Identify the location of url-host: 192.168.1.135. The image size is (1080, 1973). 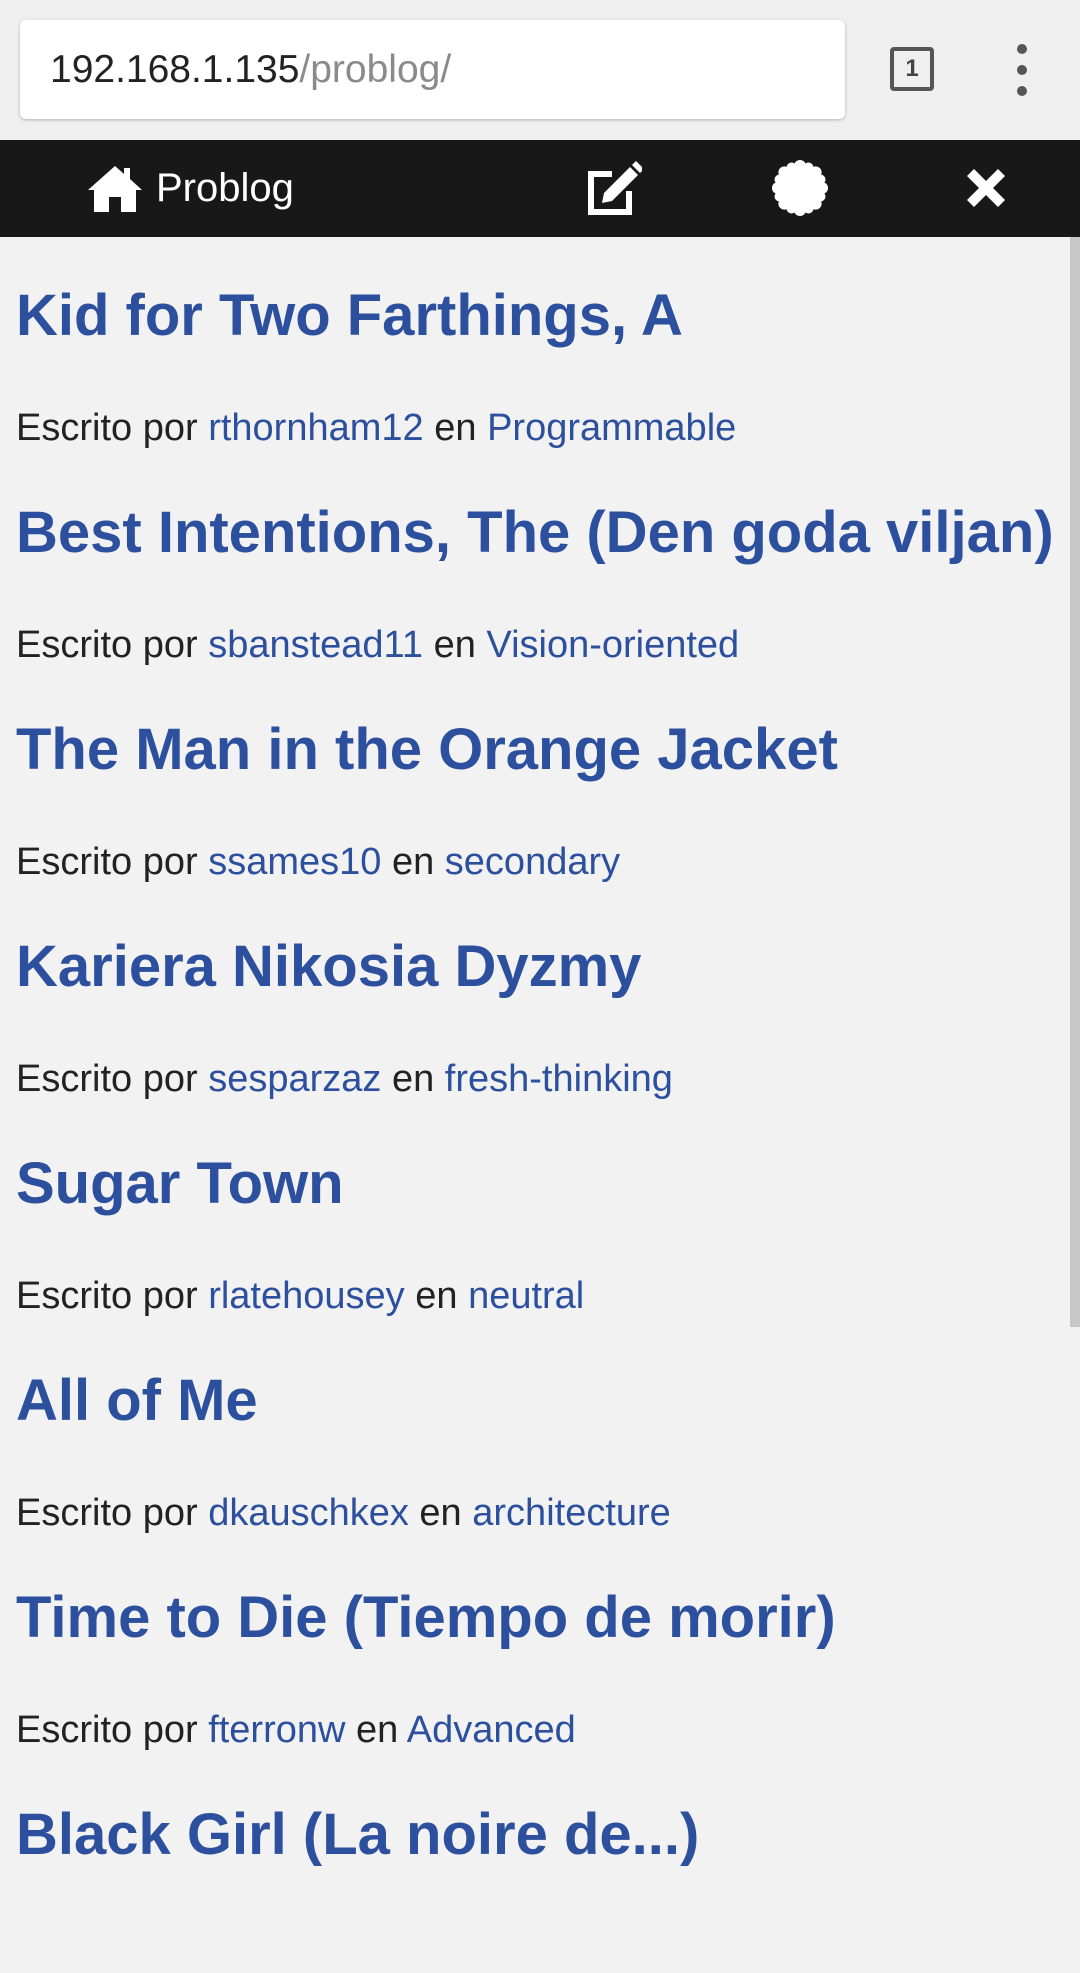
(175, 69).